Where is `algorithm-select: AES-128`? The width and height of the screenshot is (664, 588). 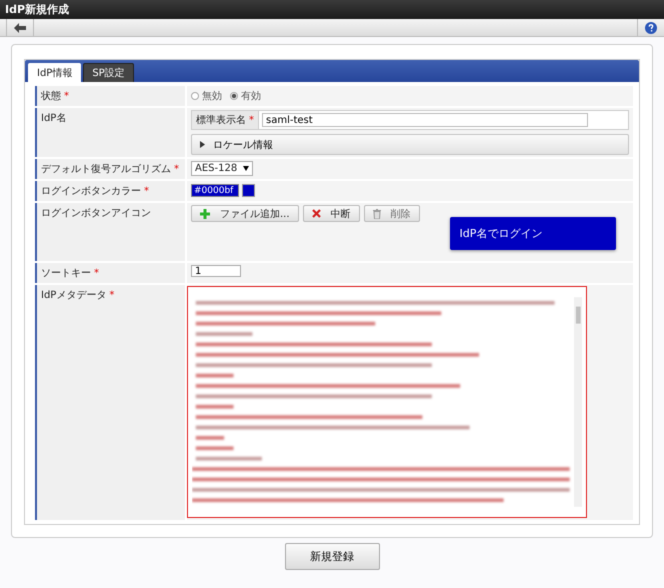
algorithm-select: AES-128 is located at coordinates (222, 168).